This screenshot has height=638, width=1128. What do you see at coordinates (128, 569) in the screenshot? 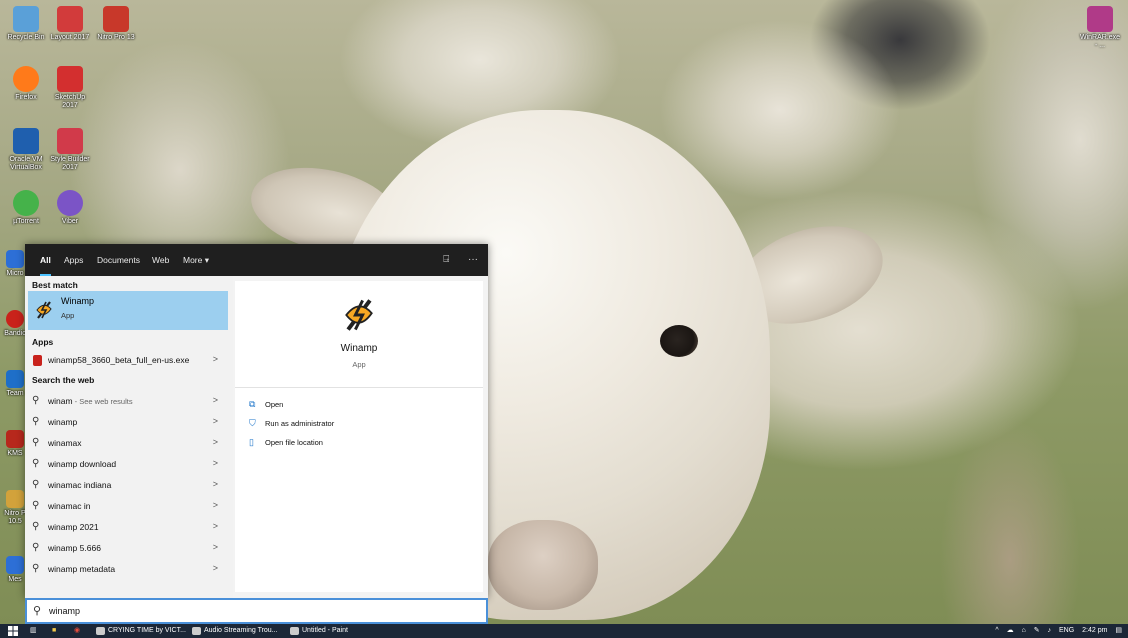
I see `web-result: ⚲ winamp metadata >` at bounding box center [128, 569].